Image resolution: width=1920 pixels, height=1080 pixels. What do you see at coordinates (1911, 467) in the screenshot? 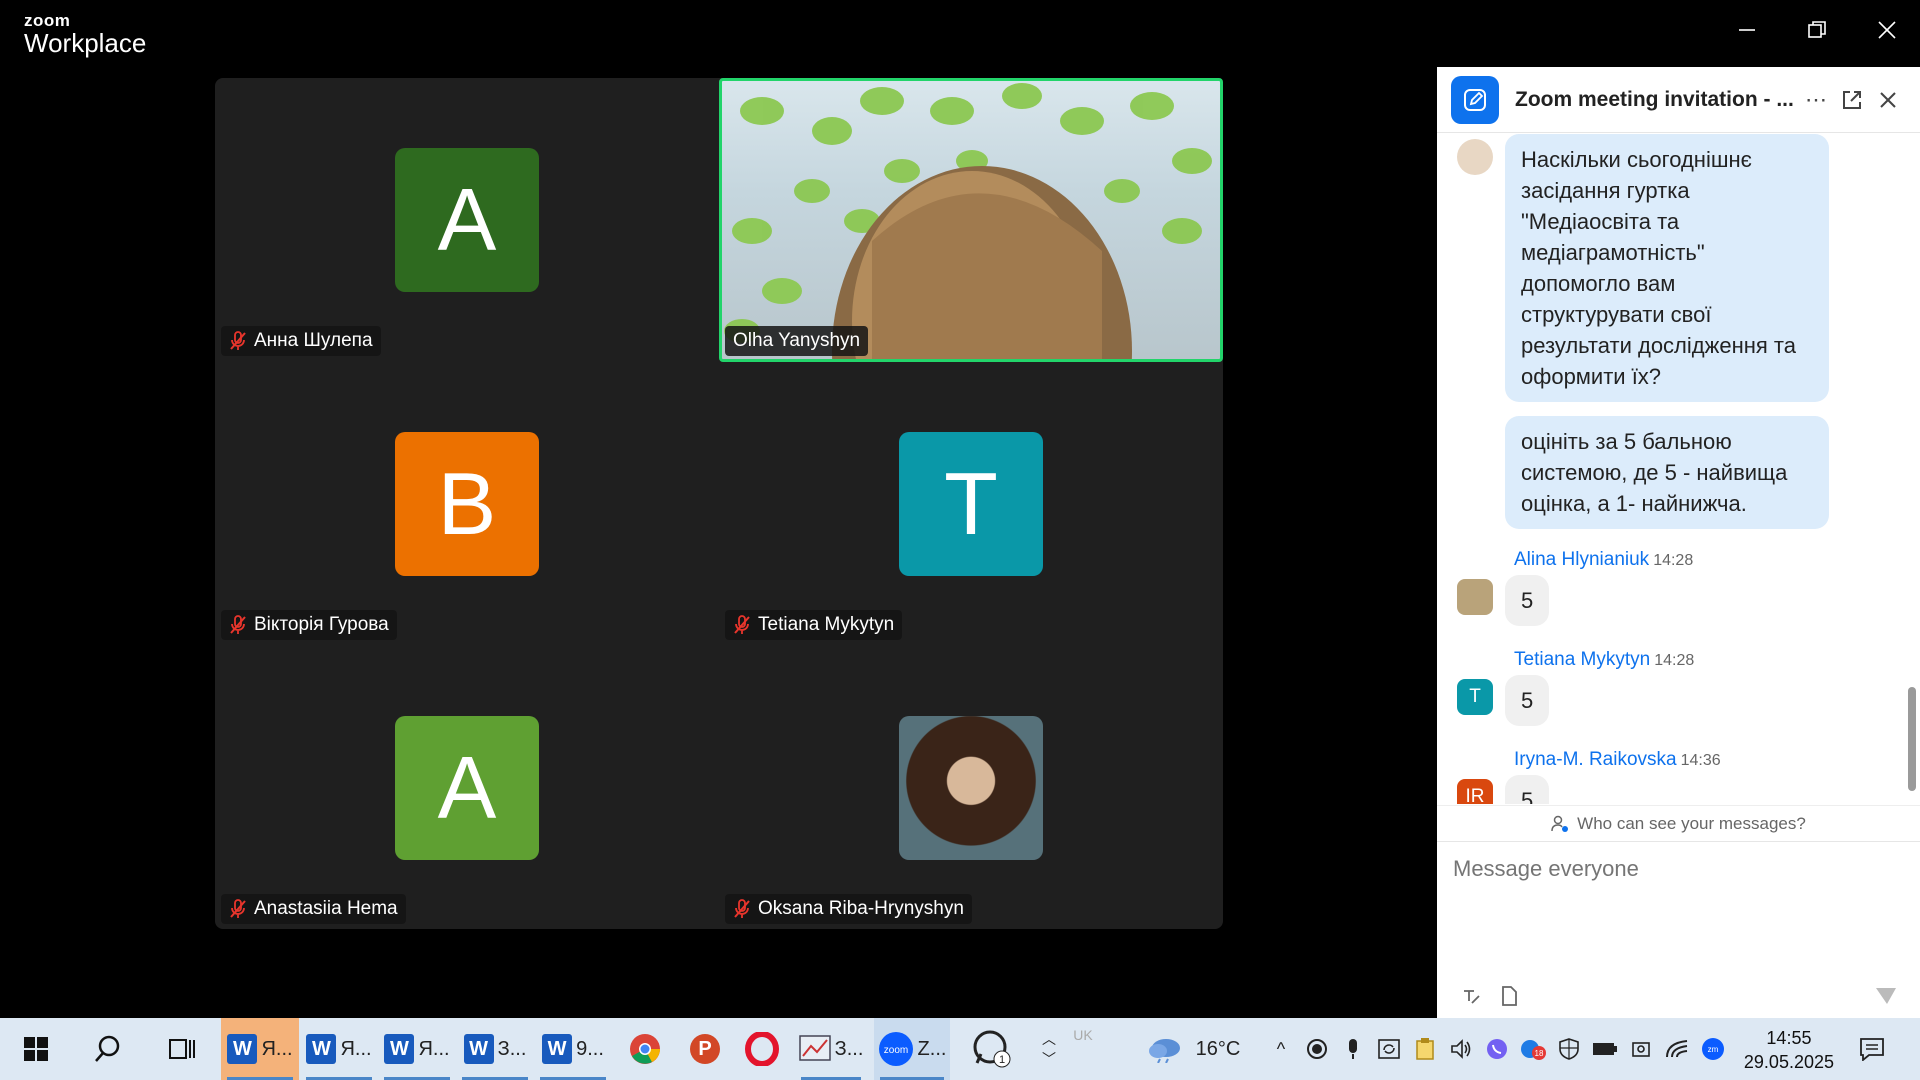
I see `chat-scrollbar` at bounding box center [1911, 467].